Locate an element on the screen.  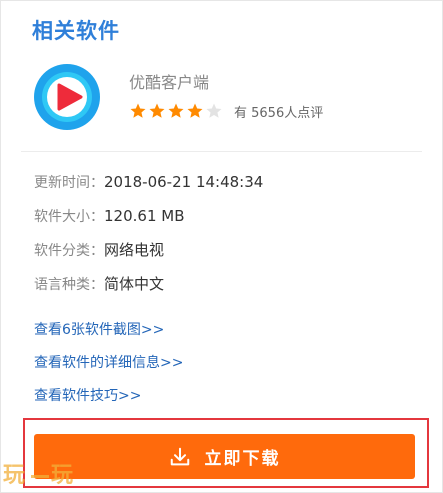
info-label: 软件大小： is located at coordinates (69, 217).